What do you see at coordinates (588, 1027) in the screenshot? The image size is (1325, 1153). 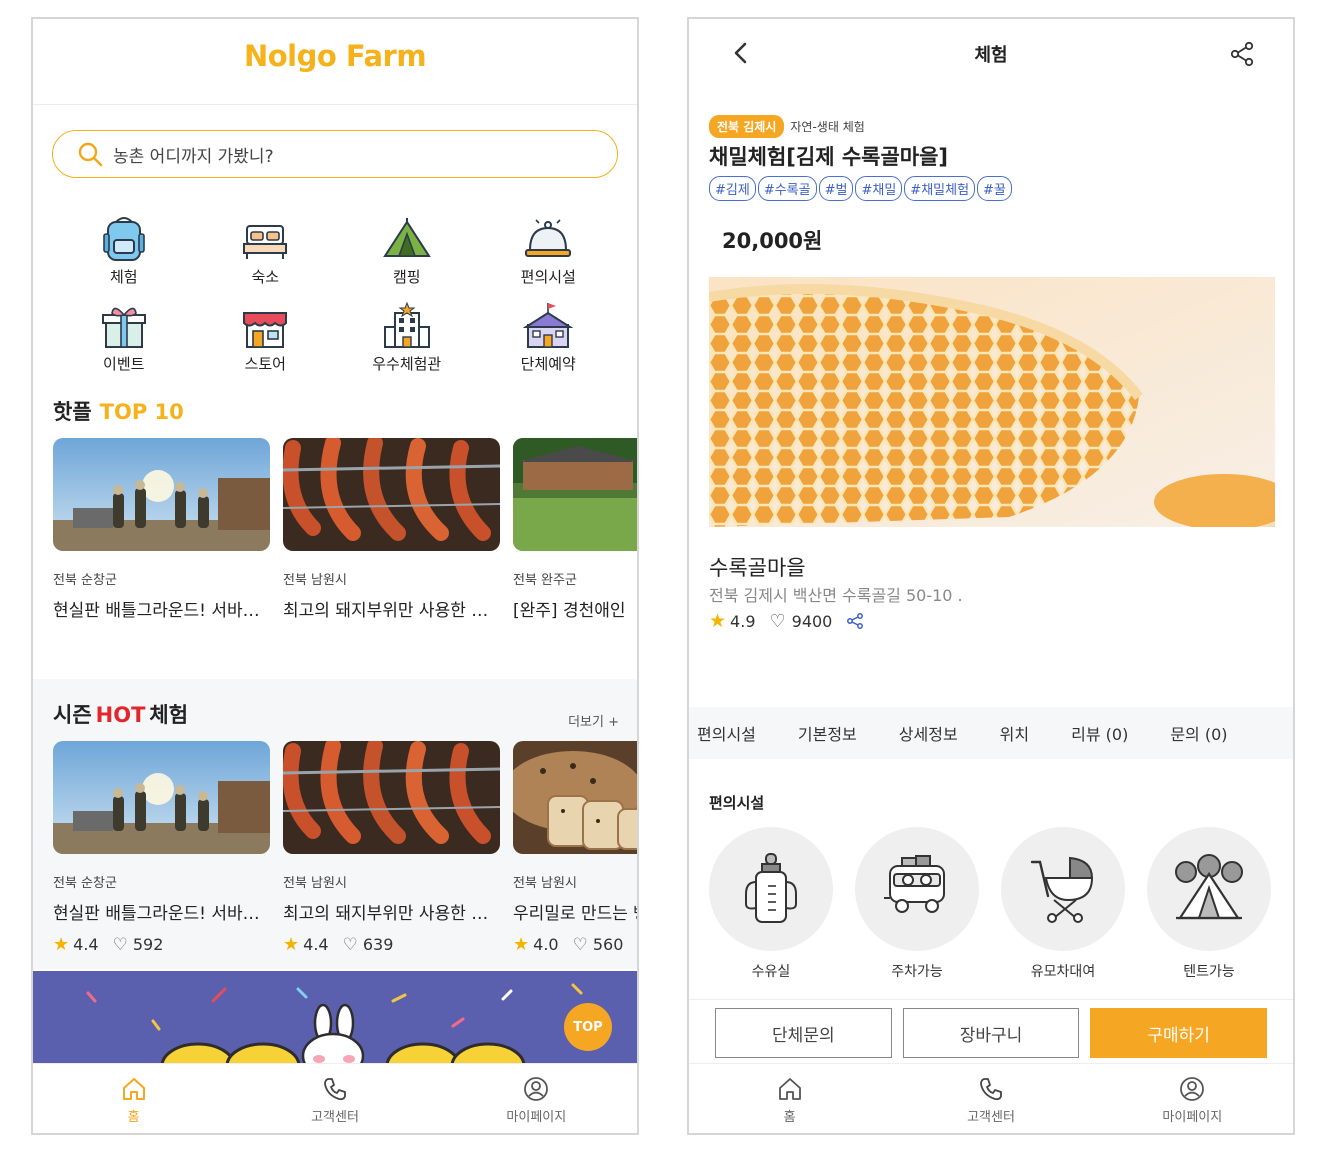 I see `scroll-top-button: TOP` at bounding box center [588, 1027].